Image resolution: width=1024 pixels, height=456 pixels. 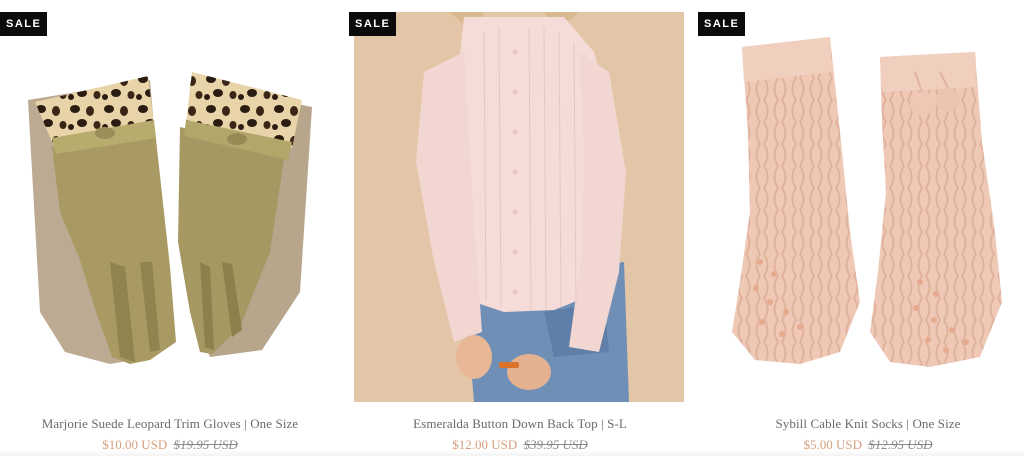 I want to click on bottom-edge, so click(x=512, y=453).